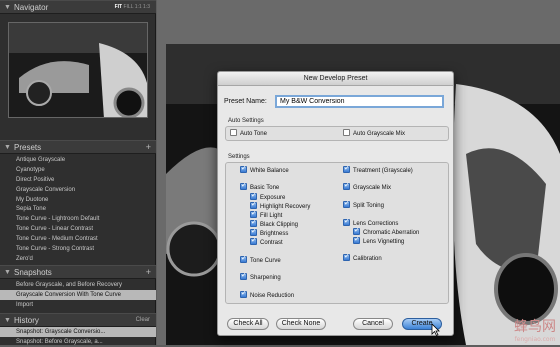  Describe the element at coordinates (78, 219) in the screenshot. I see `preset-item: Tone Curve - Lightroom Default` at that location.